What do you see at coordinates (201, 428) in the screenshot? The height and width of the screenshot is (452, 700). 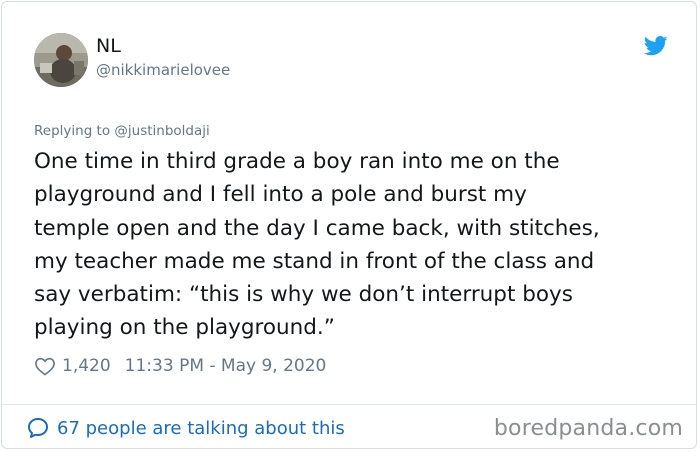 I see `talking-about-label: 67 people are talking about this` at bounding box center [201, 428].